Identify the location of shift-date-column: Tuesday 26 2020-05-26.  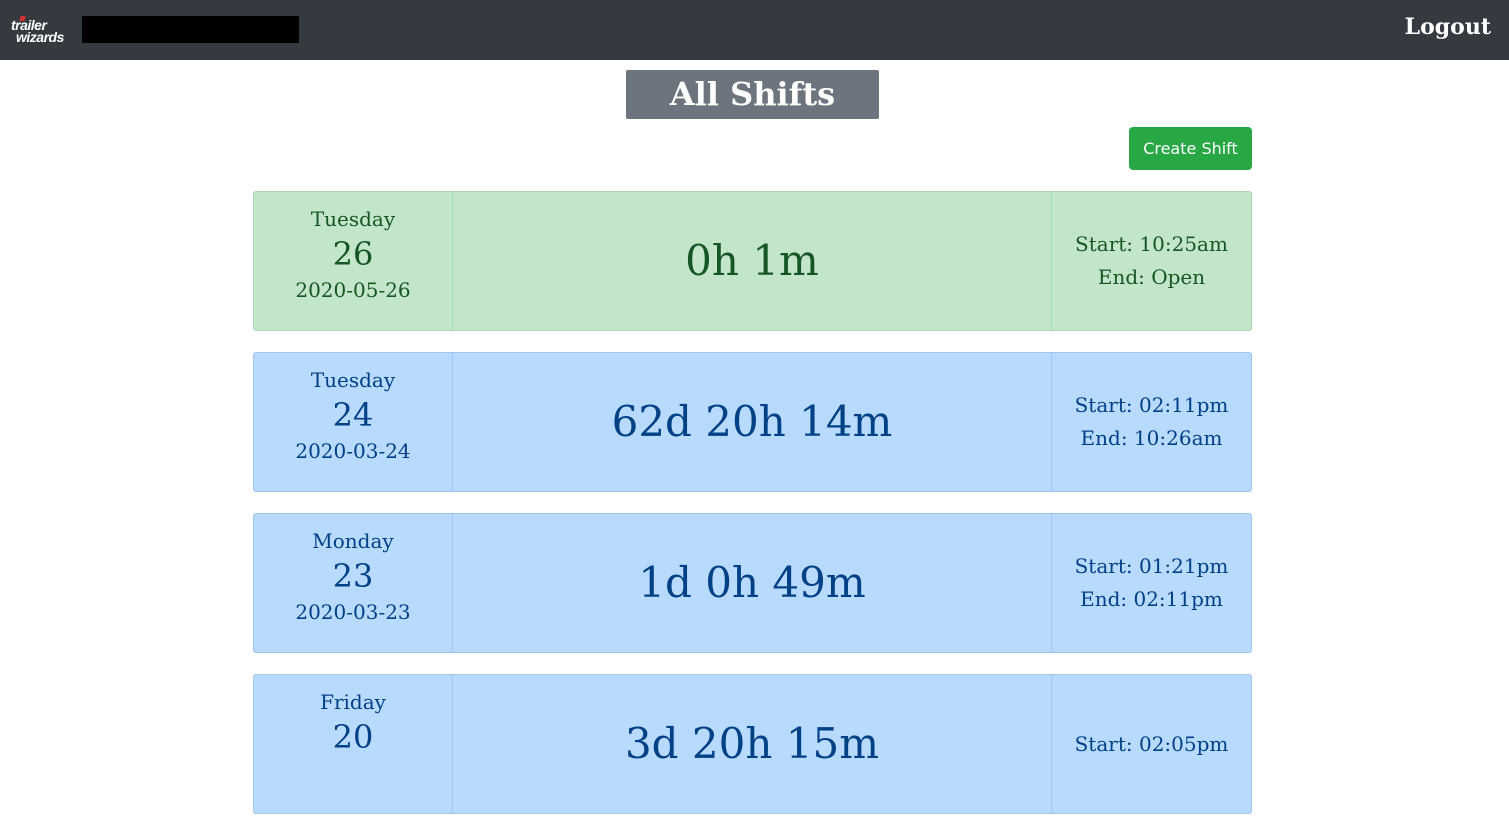
(353, 261).